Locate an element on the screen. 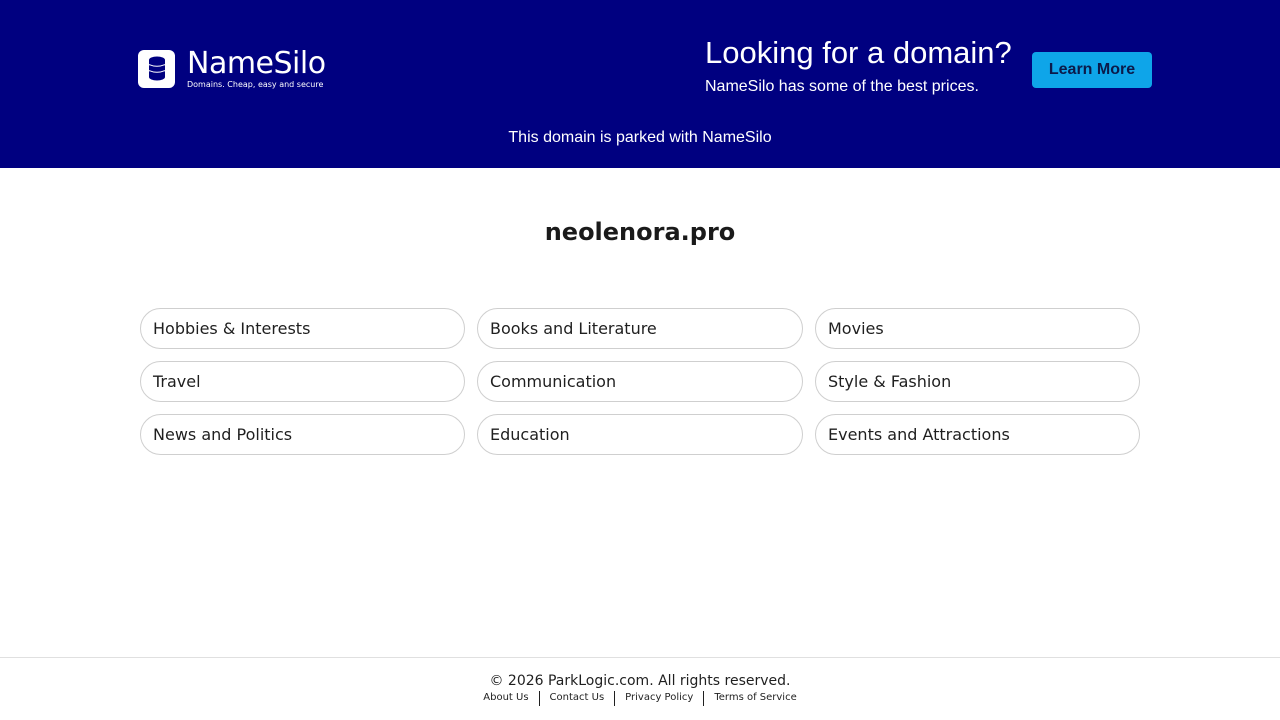 This screenshot has width=1280, height=720. logo-tagline: Domains. Cheap, easy and secure is located at coordinates (255, 84).